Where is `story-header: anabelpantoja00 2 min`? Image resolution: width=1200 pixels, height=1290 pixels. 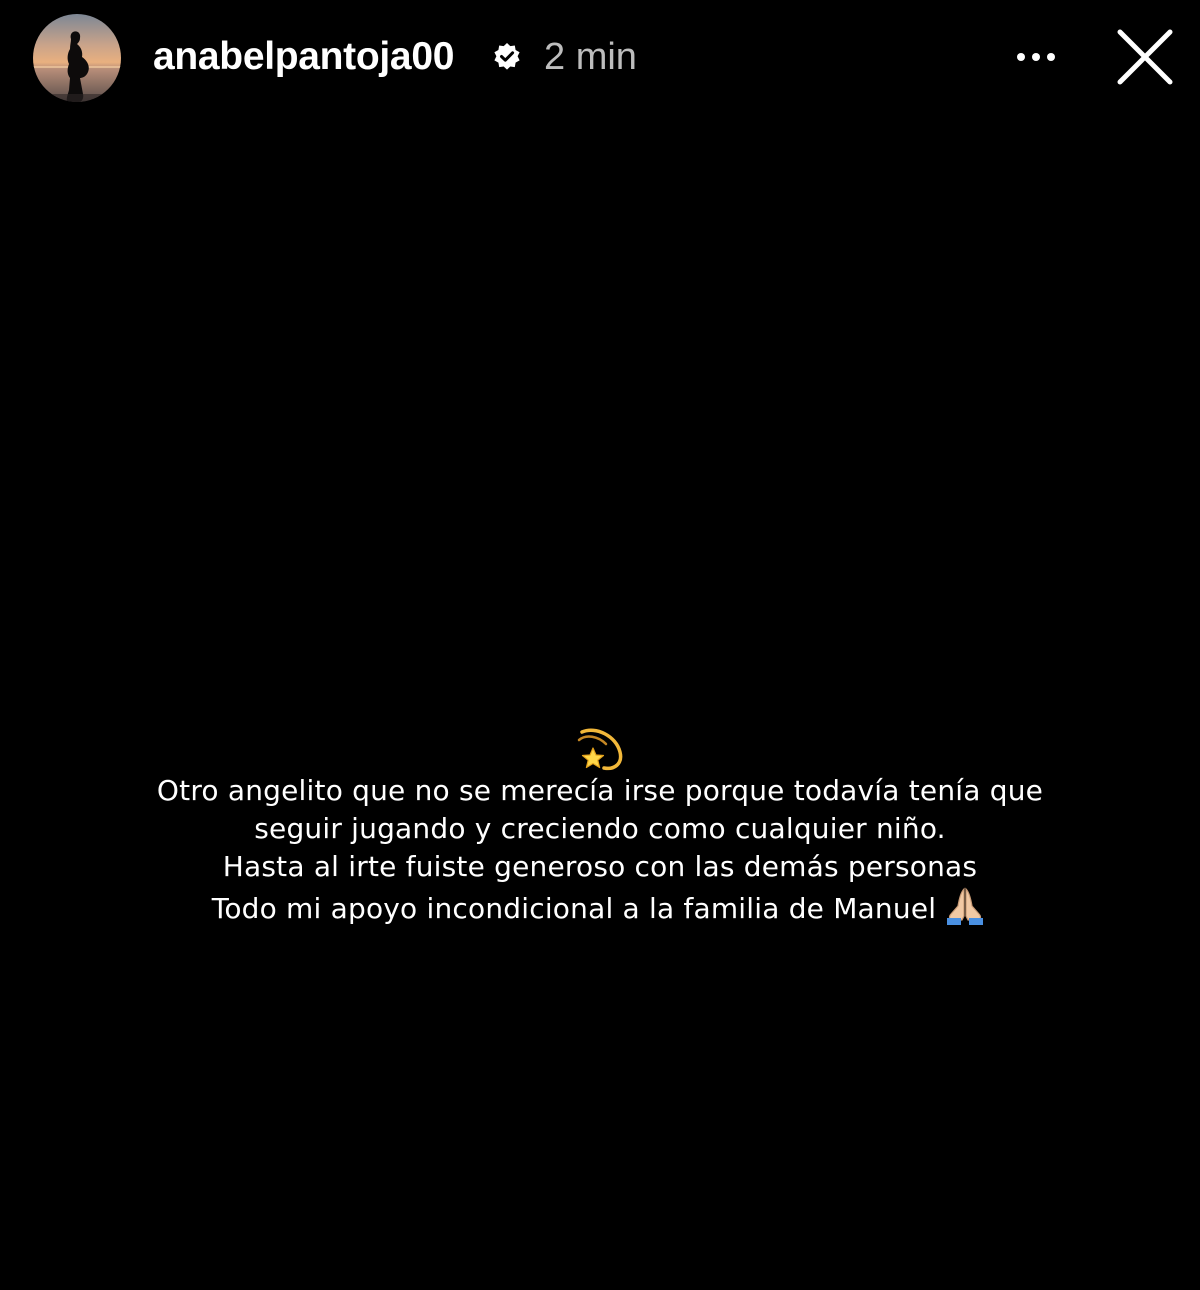
story-header: anabelpantoja00 2 min is located at coordinates (600, 57).